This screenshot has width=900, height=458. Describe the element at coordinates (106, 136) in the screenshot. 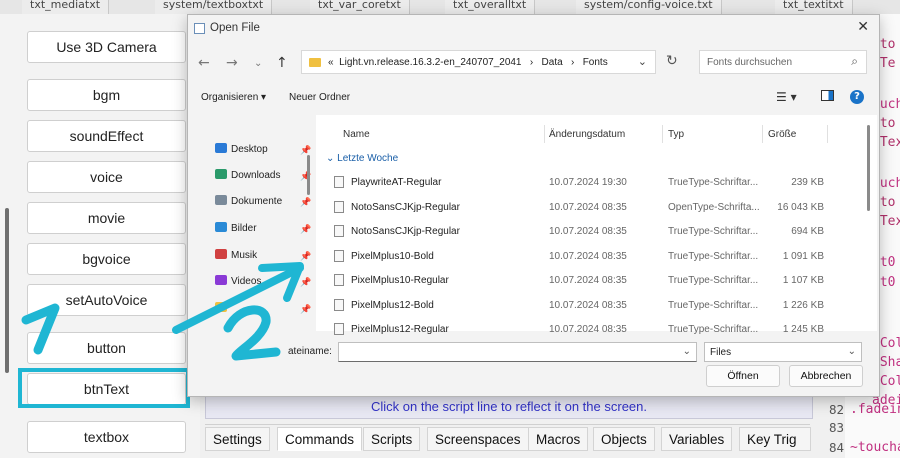

I see `command-button-soundeffect: soundEffect` at that location.